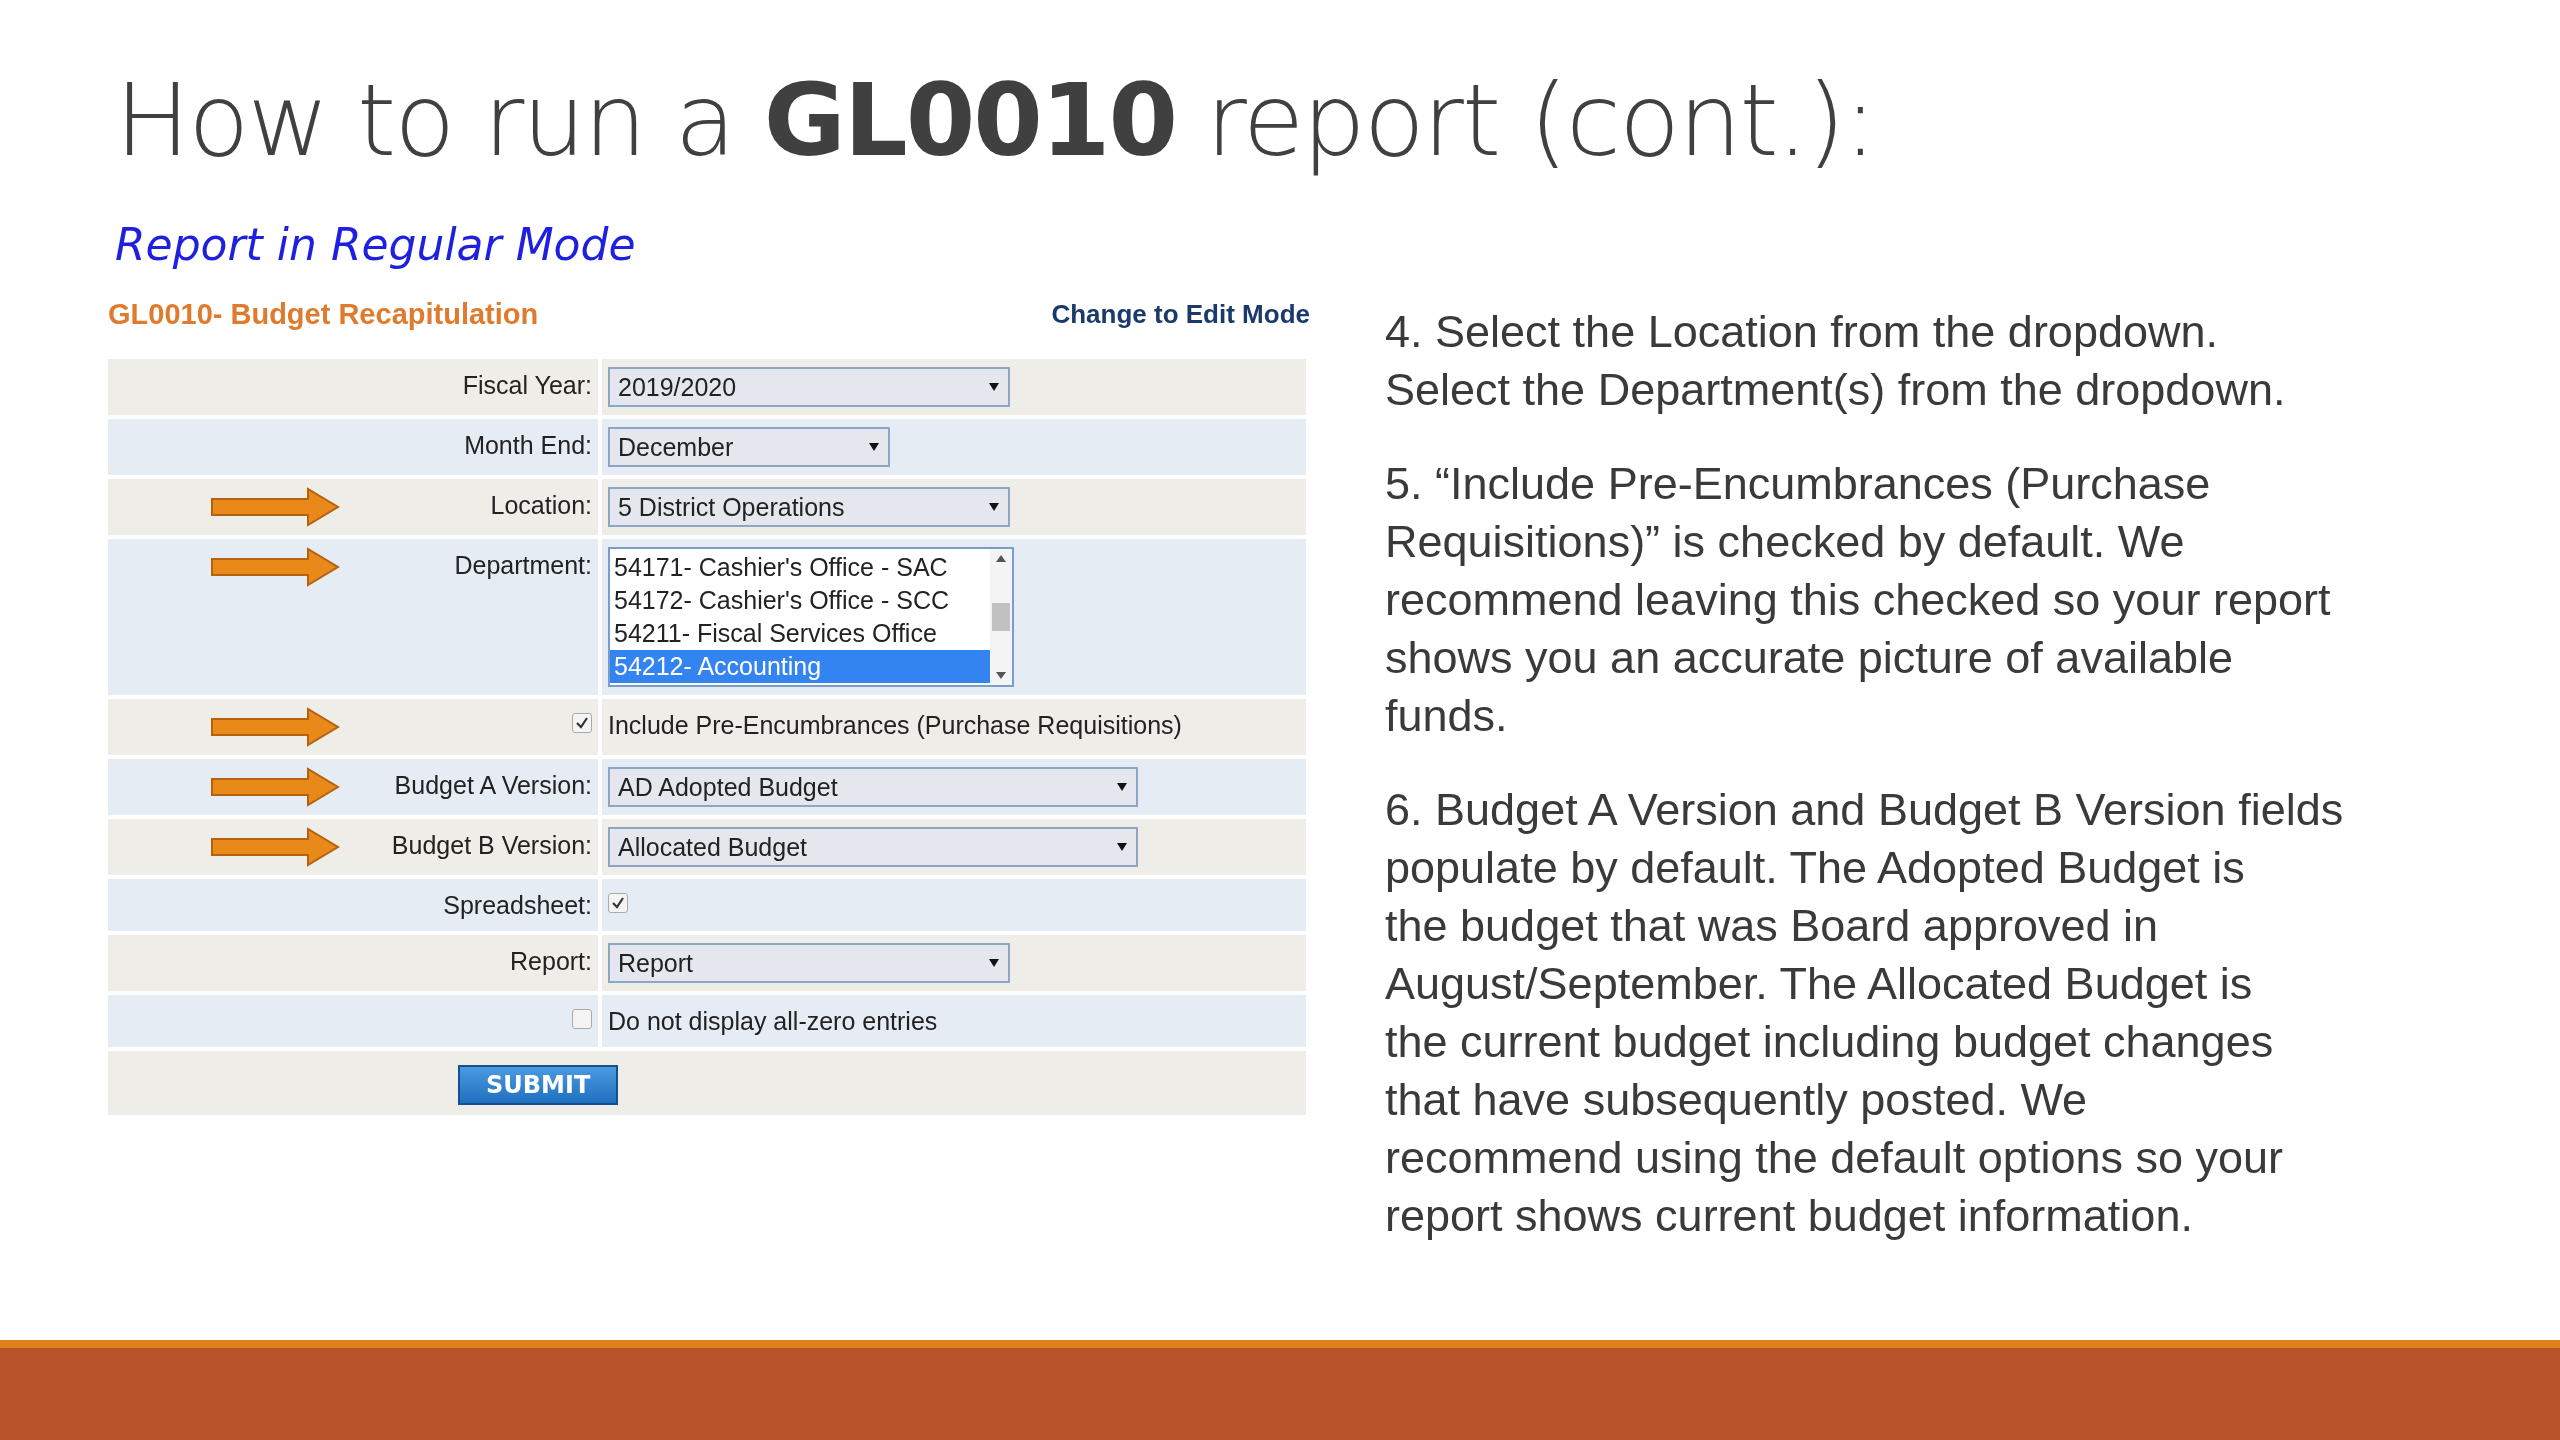 This screenshot has height=1440, width=2560. I want to click on field-label: Department:, so click(523, 565).